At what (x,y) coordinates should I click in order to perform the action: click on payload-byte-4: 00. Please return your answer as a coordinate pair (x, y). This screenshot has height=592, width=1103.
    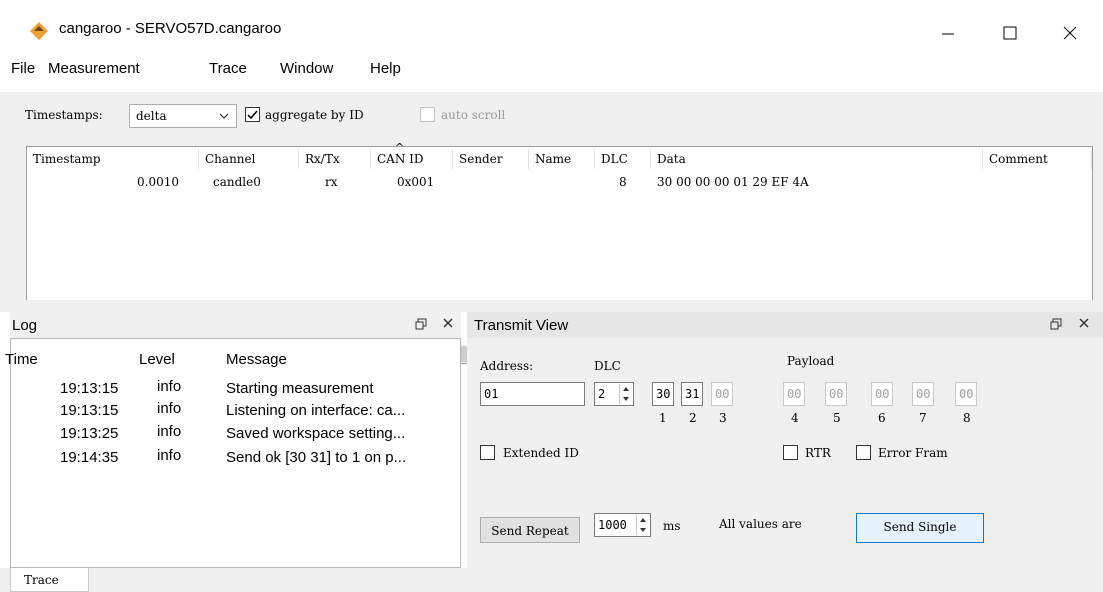
    Looking at the image, I should click on (794, 394).